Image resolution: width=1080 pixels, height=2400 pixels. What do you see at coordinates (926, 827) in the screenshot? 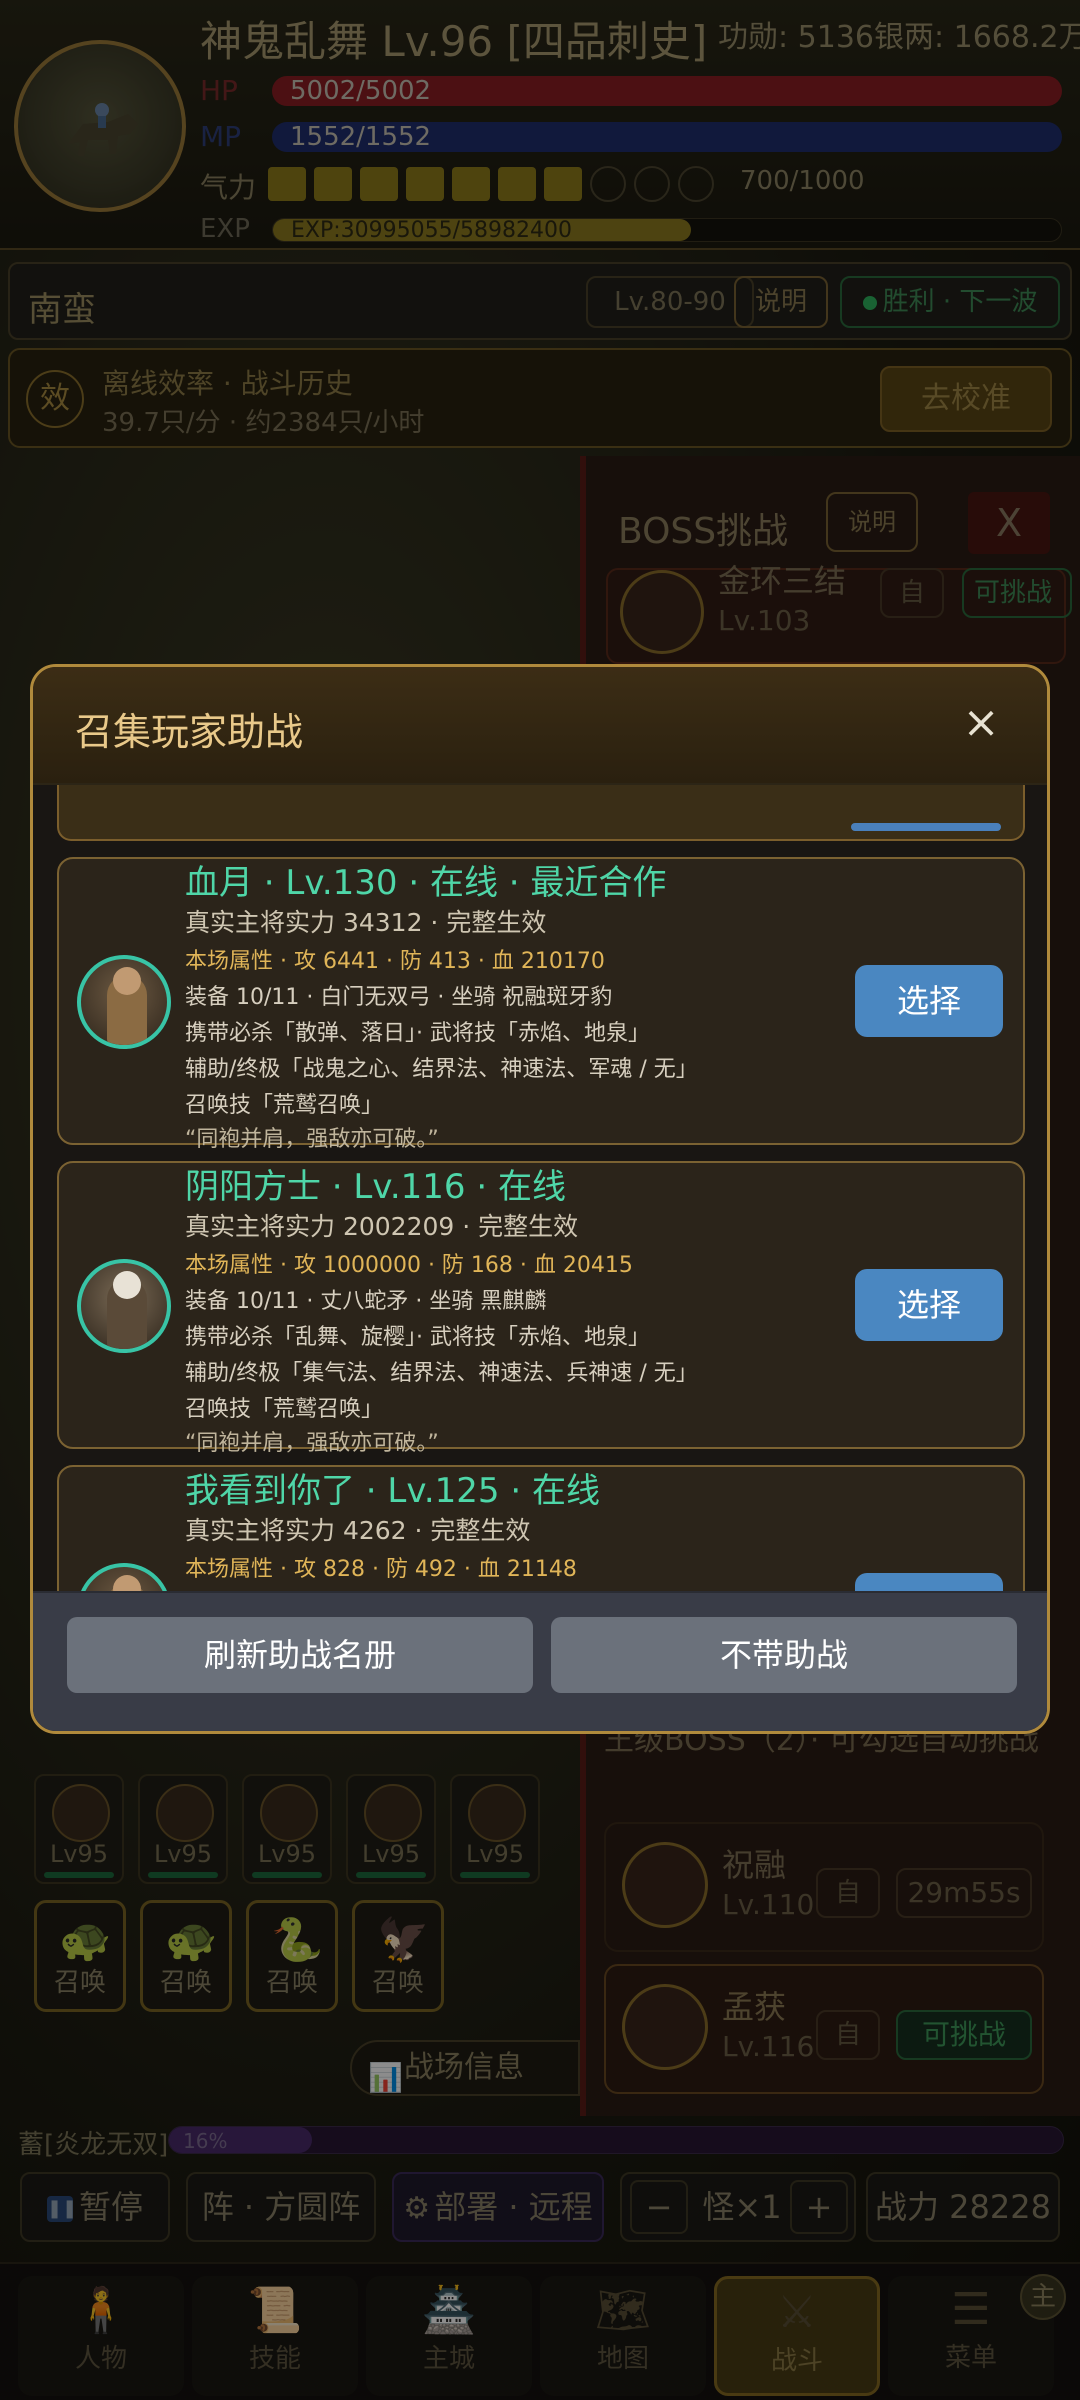
I see `choose-button` at bounding box center [926, 827].